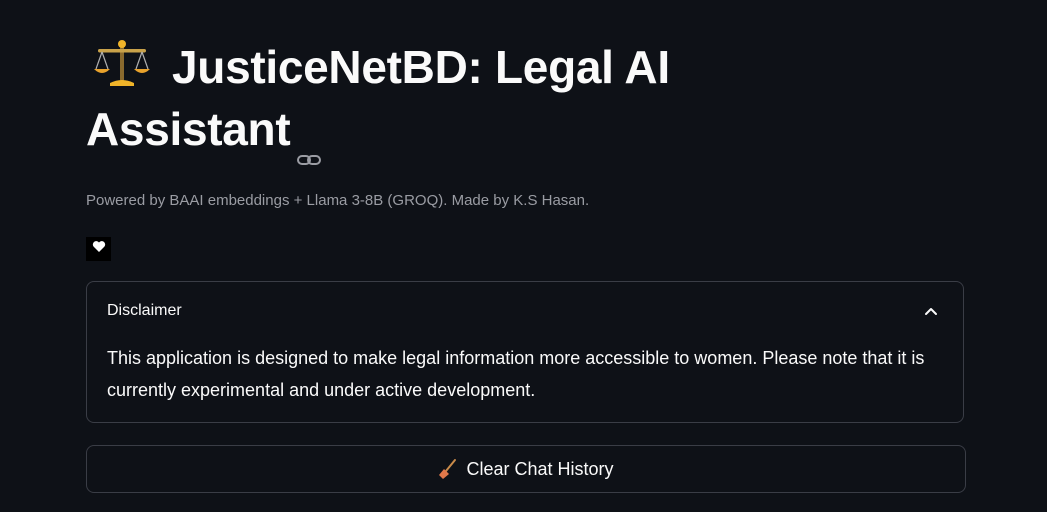 This screenshot has width=1047, height=512. I want to click on disclaimer-header: Disclaimer, so click(525, 311).